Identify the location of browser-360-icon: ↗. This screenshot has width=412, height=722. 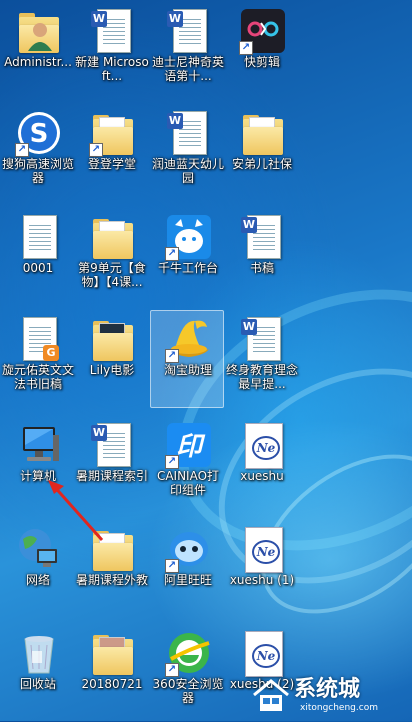
(189, 653).